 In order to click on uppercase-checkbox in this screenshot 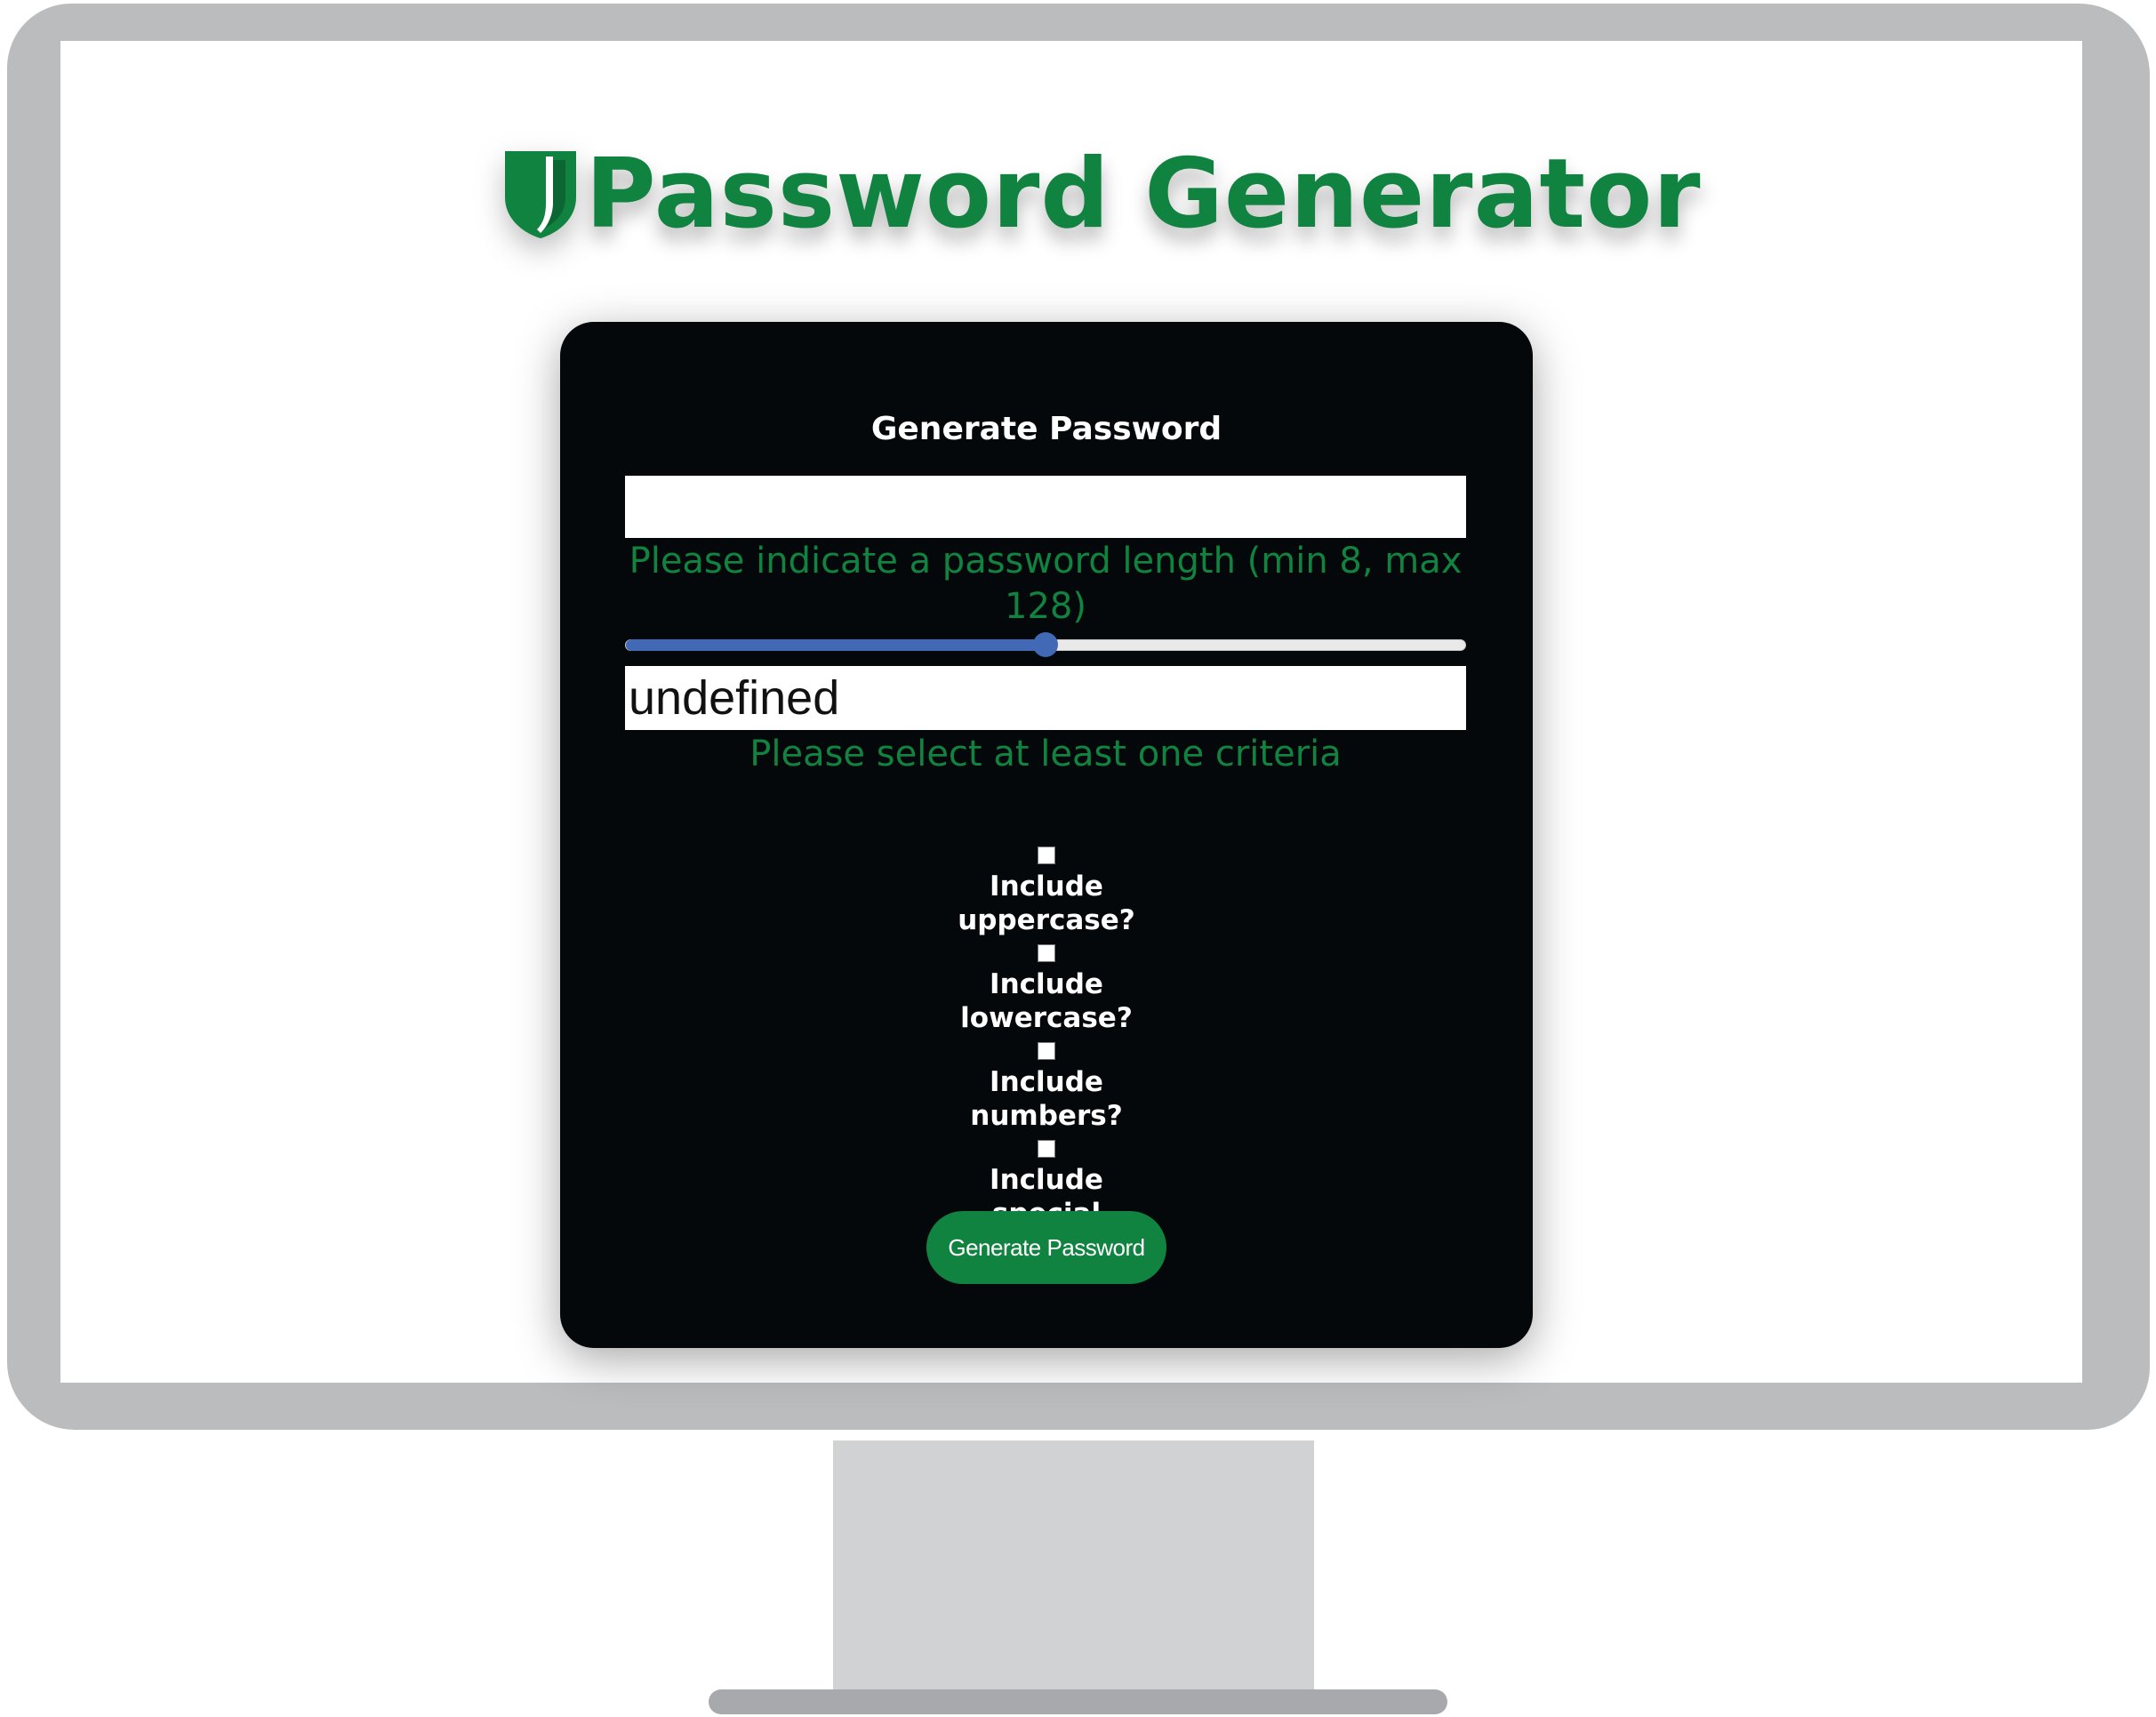, I will do `click(1046, 855)`.